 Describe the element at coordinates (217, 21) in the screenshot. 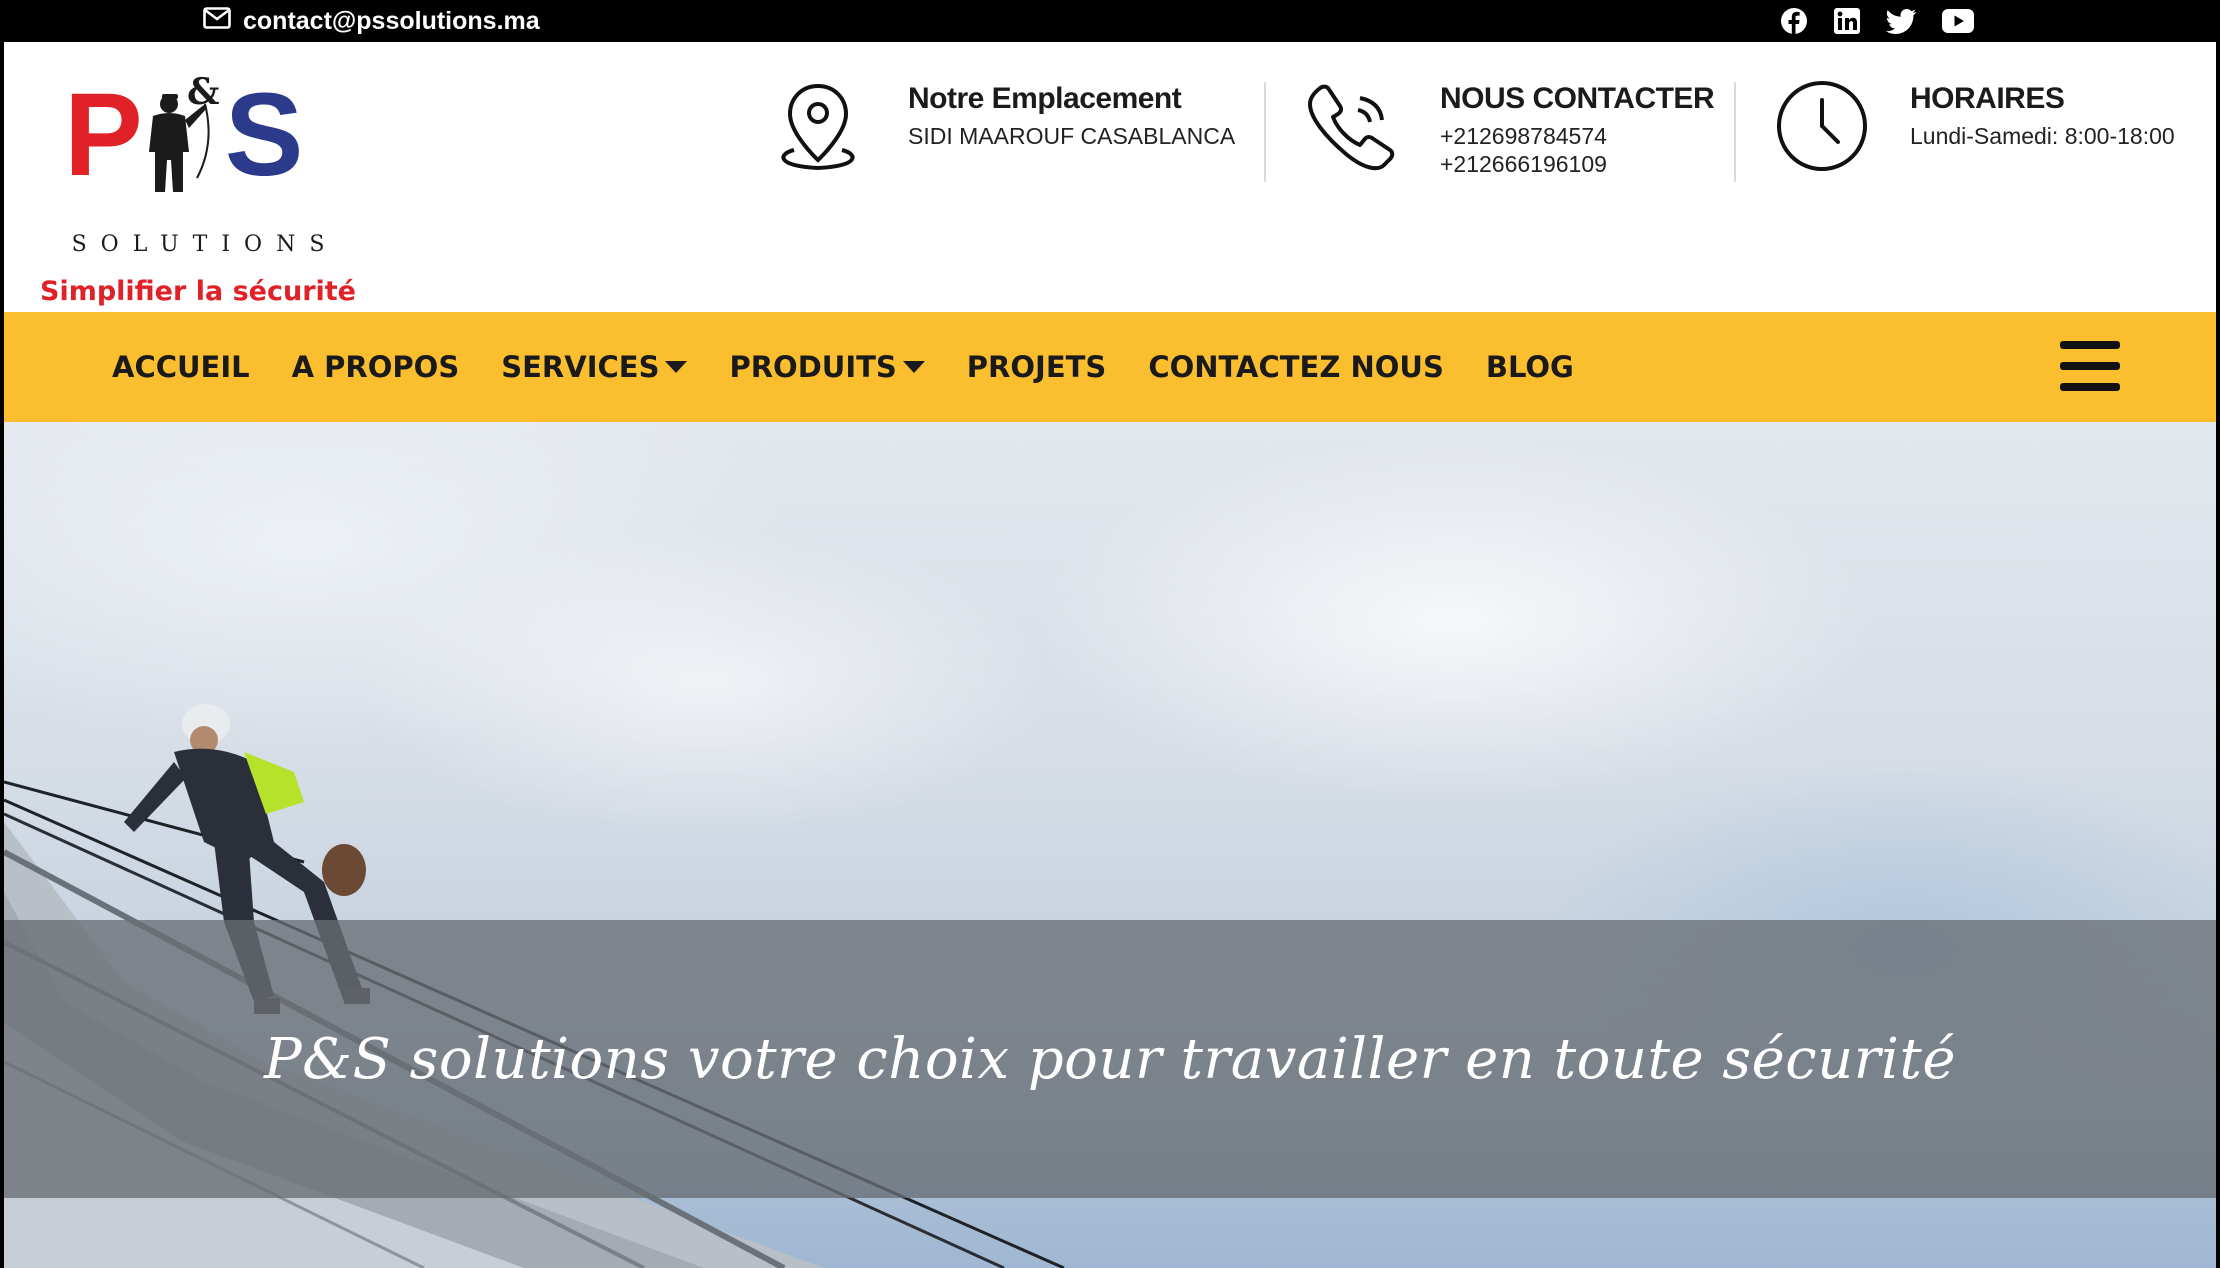

I see `envelope-icon` at that location.